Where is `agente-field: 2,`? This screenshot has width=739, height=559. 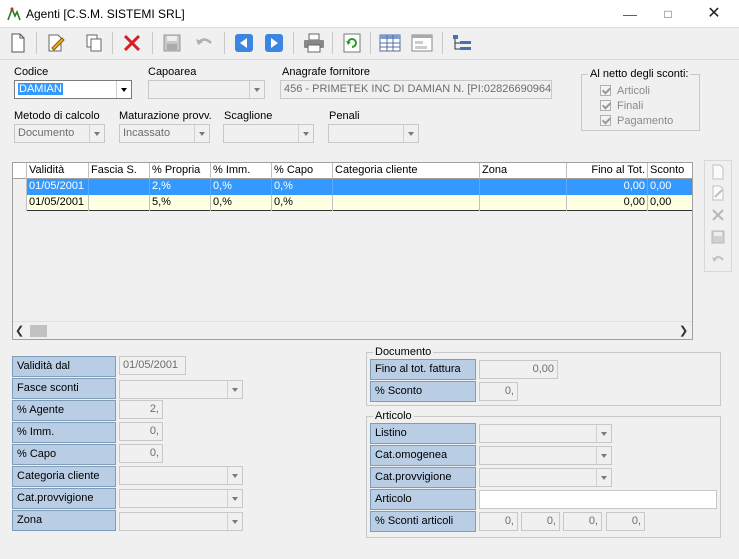 agente-field: 2, is located at coordinates (141, 409).